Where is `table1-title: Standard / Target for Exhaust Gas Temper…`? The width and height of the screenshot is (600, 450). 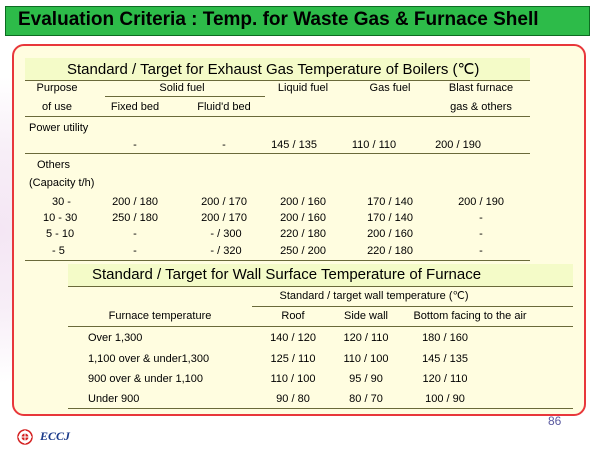 table1-title: Standard / Target for Exhaust Gas Temper… is located at coordinates (273, 69).